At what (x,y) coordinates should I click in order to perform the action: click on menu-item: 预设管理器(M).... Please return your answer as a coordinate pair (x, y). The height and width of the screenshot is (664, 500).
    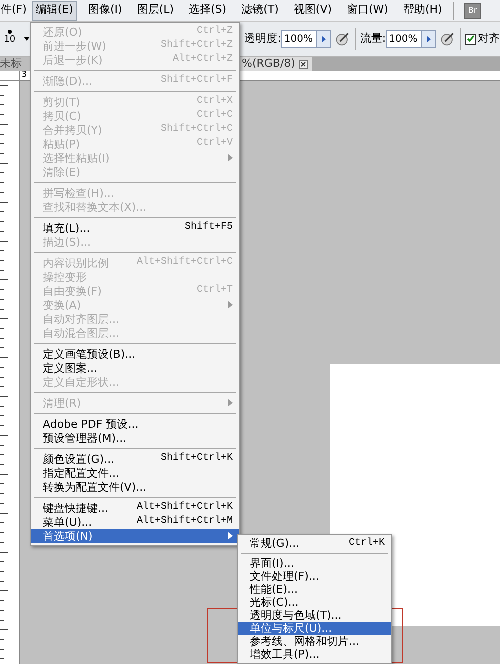
    Looking at the image, I should click on (135, 438).